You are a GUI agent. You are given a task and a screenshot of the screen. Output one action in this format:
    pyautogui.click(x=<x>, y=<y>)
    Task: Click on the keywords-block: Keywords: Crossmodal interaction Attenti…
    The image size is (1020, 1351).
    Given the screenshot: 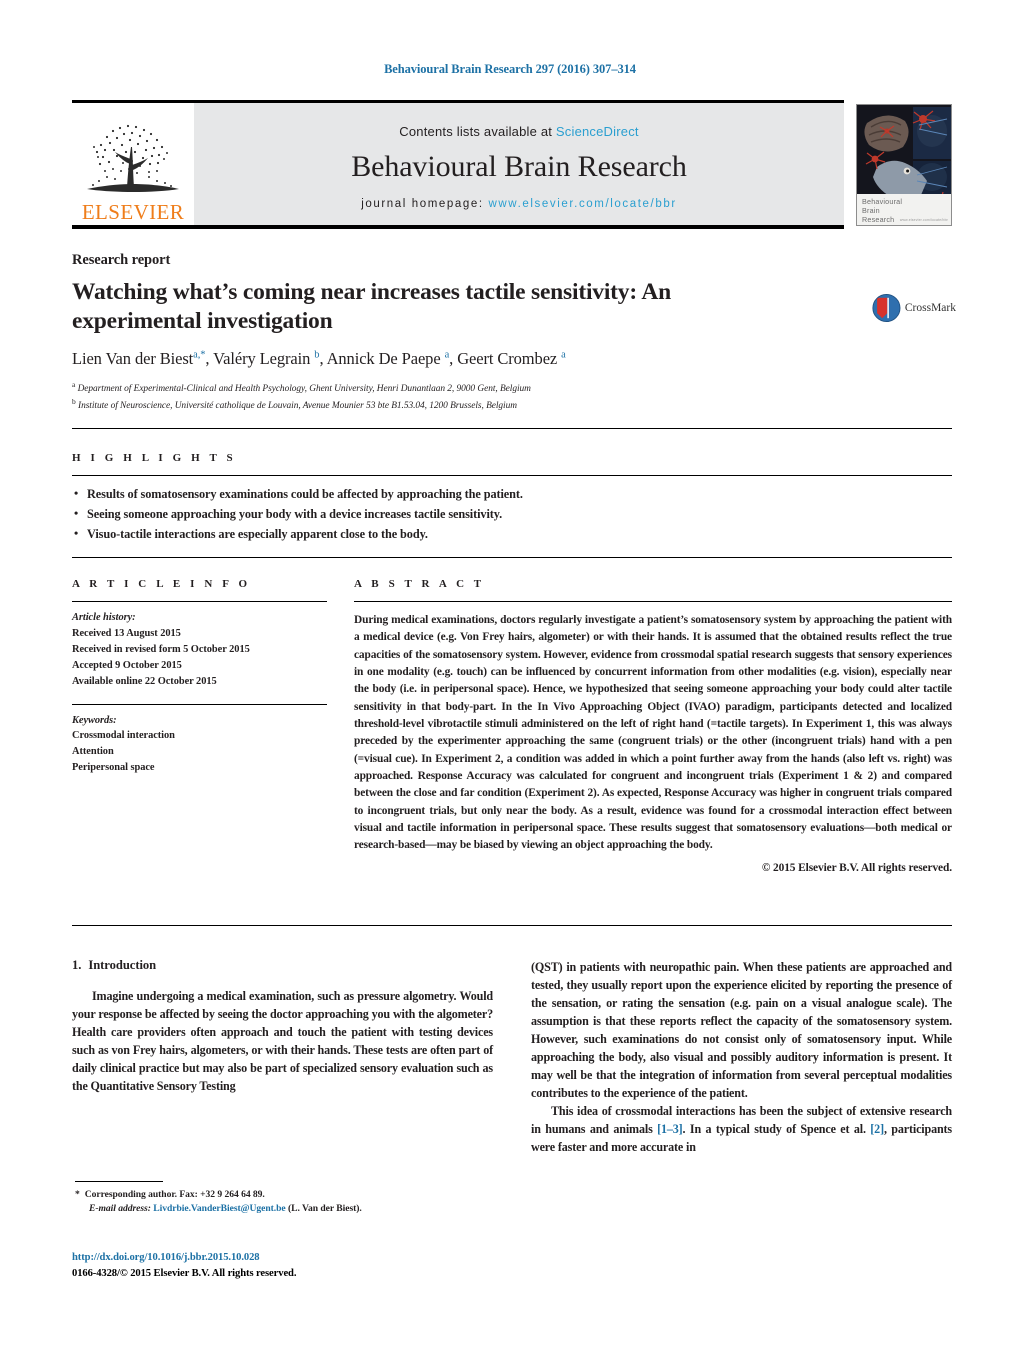 What is the action you would take?
    pyautogui.click(x=199, y=745)
    